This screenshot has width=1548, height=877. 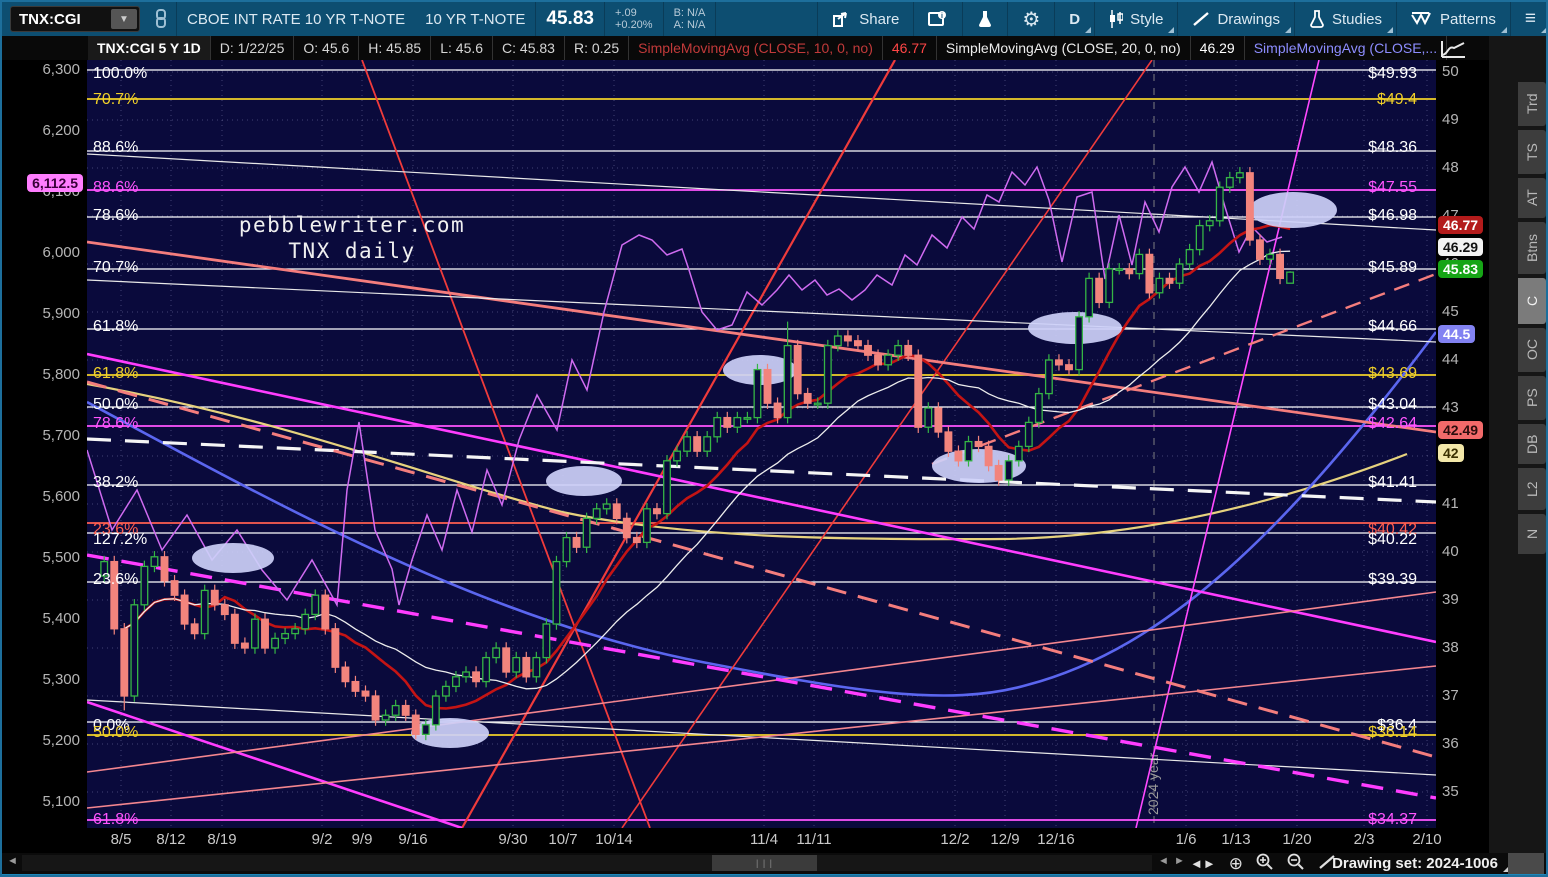 What do you see at coordinates (1392, 539) in the screenshot?
I see `fib-price-label: $40.22` at bounding box center [1392, 539].